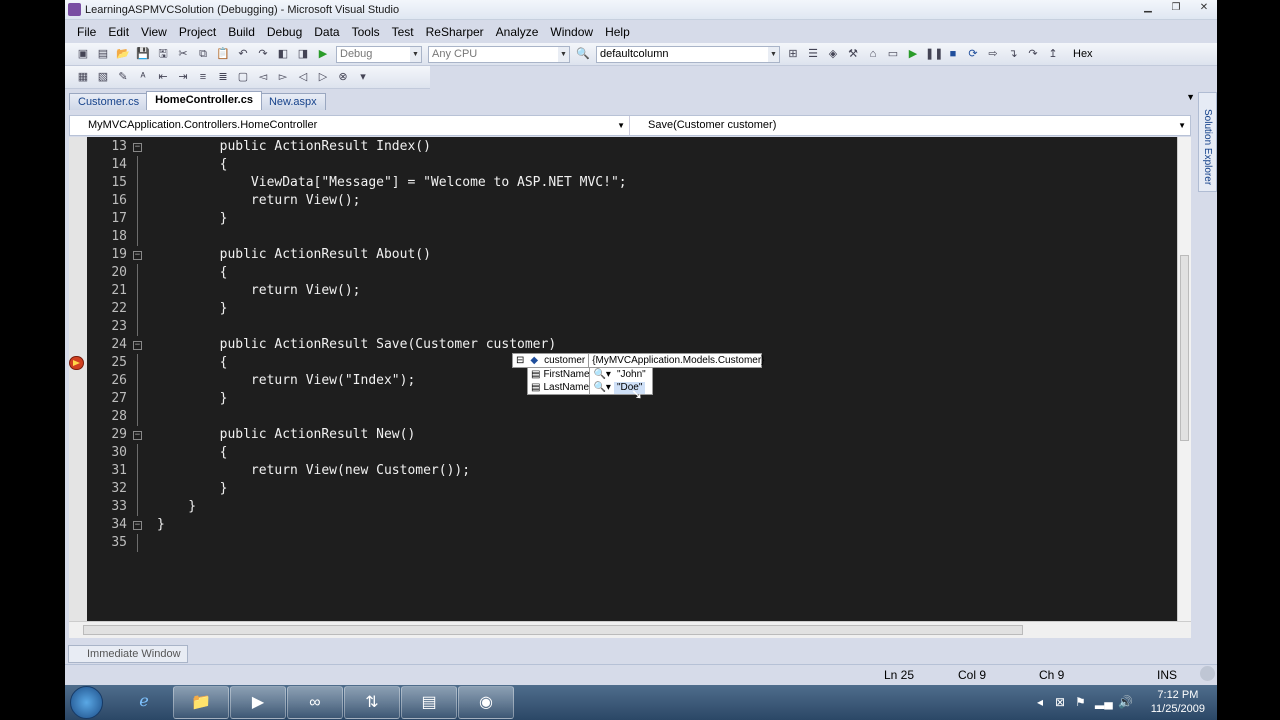 The height and width of the screenshot is (720, 1280). Describe the element at coordinates (622, 525) in the screenshot. I see `code-line: 34−}` at that location.